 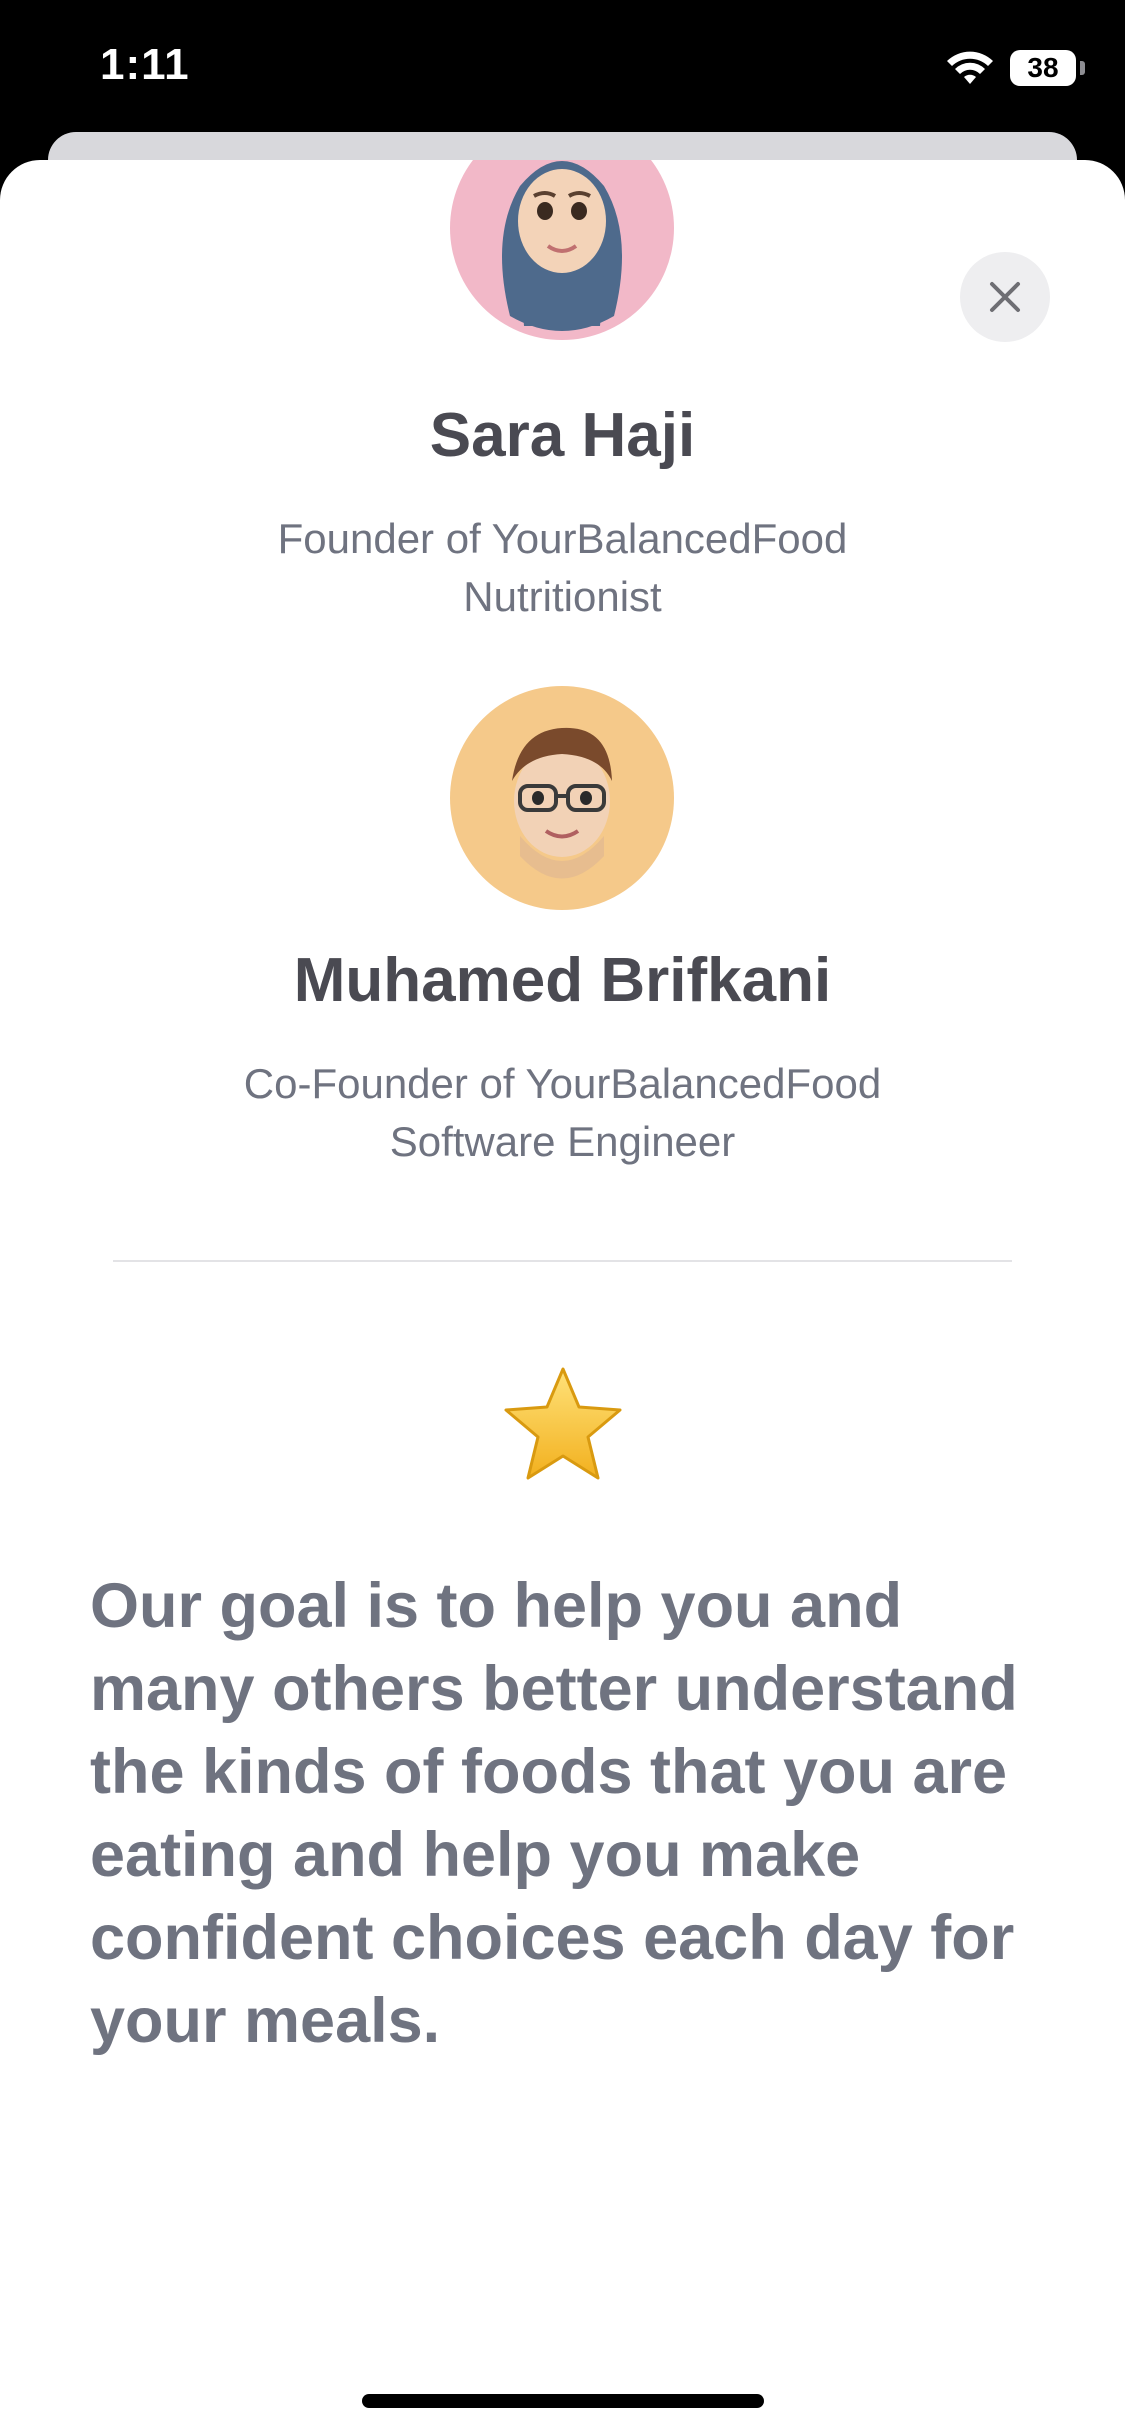 I want to click on avatar-muhamed-brifkani, so click(x=562, y=798).